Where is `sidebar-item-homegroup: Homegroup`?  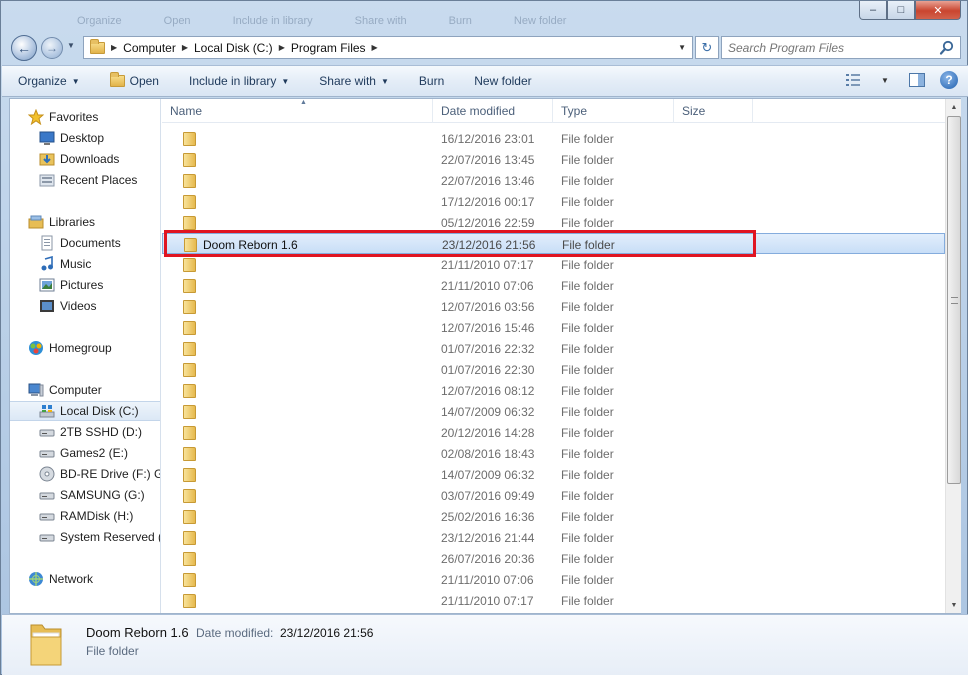
sidebar-item-homegroup: Homegroup is located at coordinates (85, 348).